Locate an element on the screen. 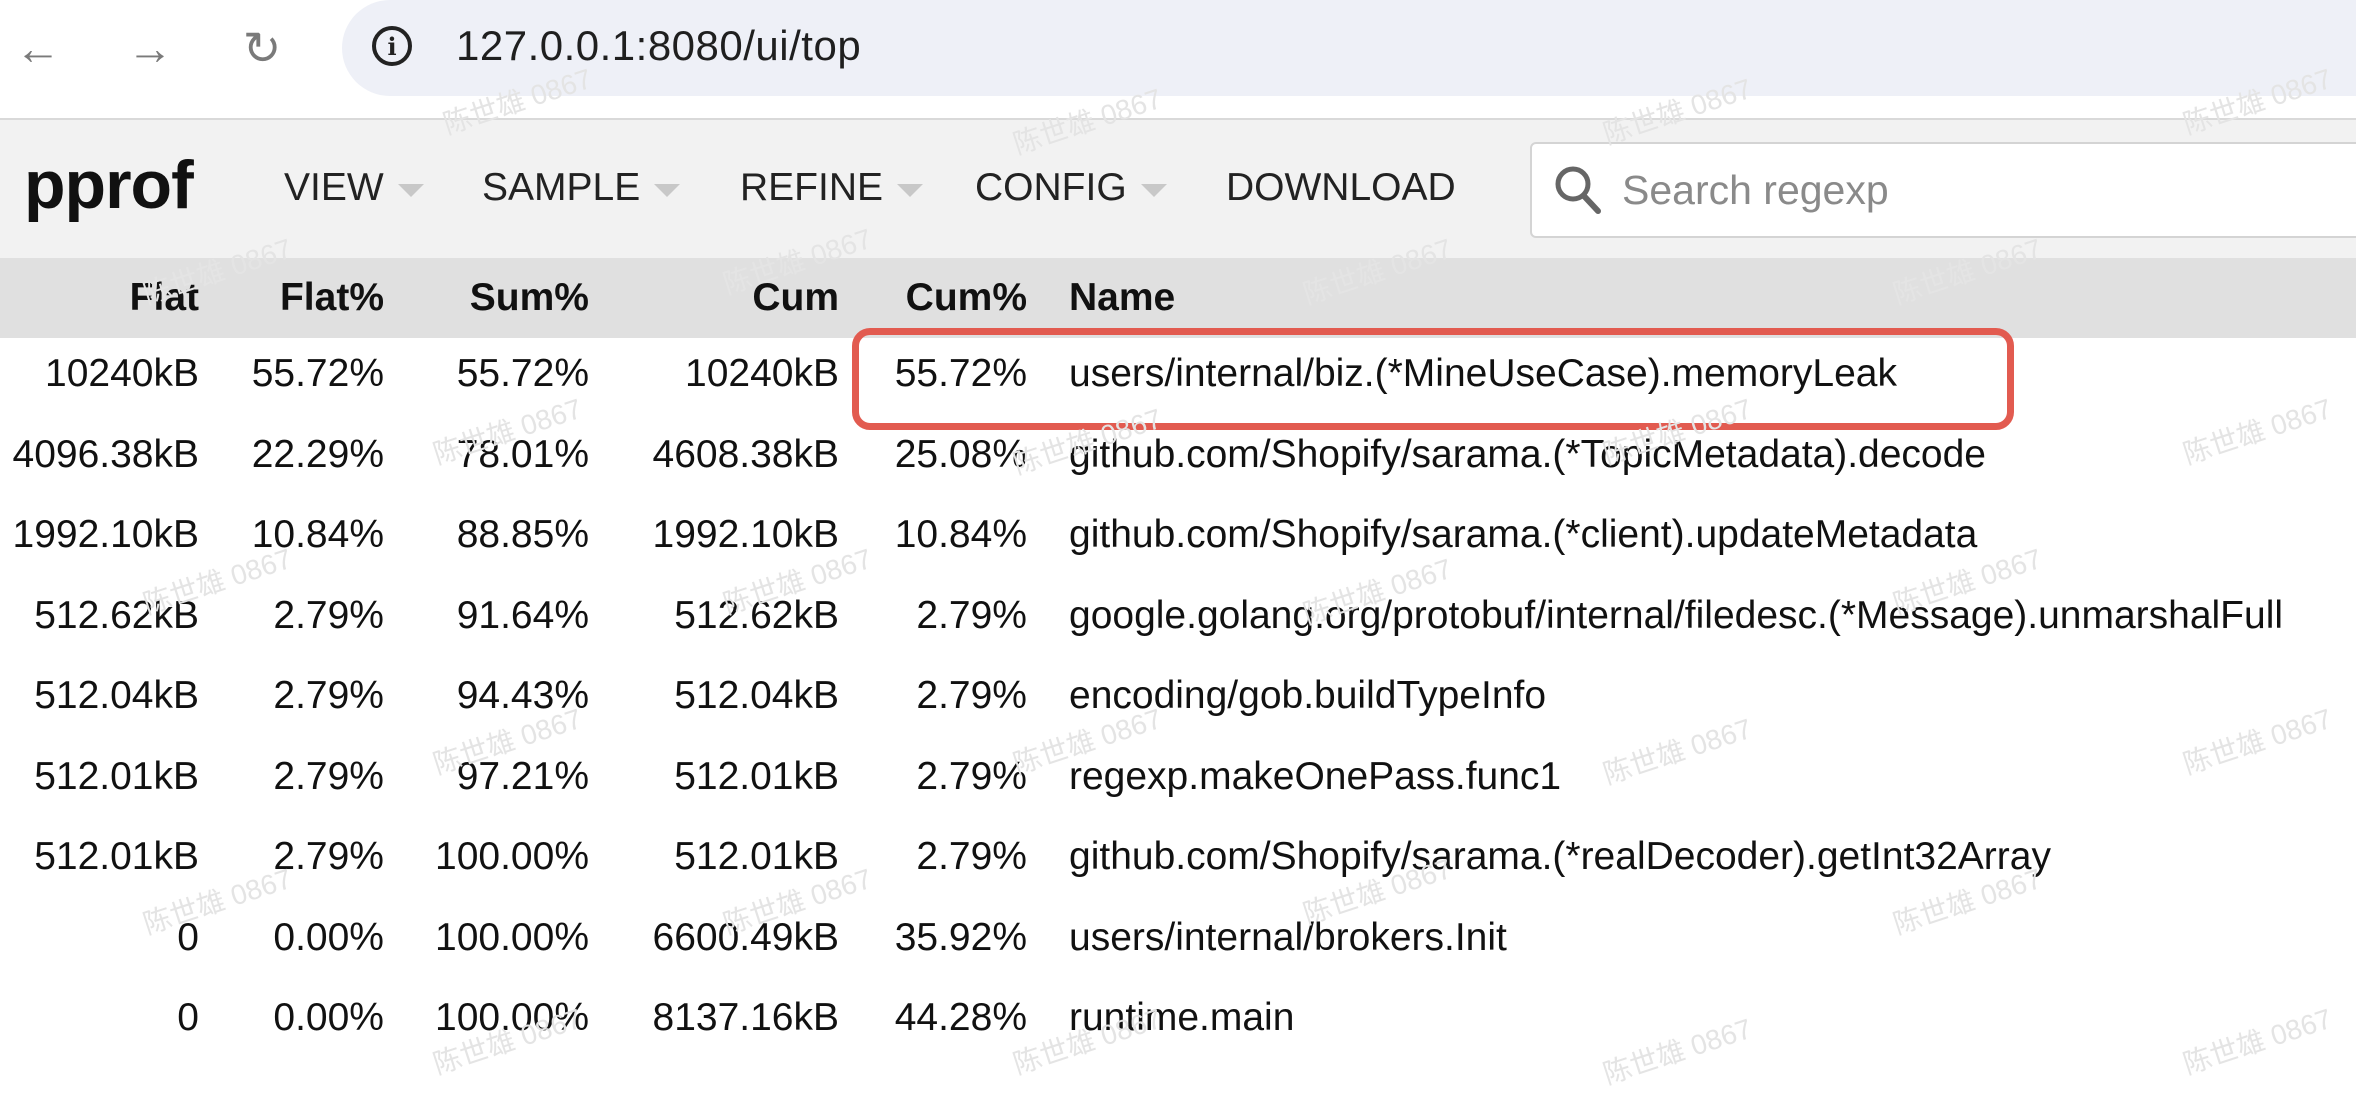  col-cum-pct: Cum% is located at coordinates (966, 298).